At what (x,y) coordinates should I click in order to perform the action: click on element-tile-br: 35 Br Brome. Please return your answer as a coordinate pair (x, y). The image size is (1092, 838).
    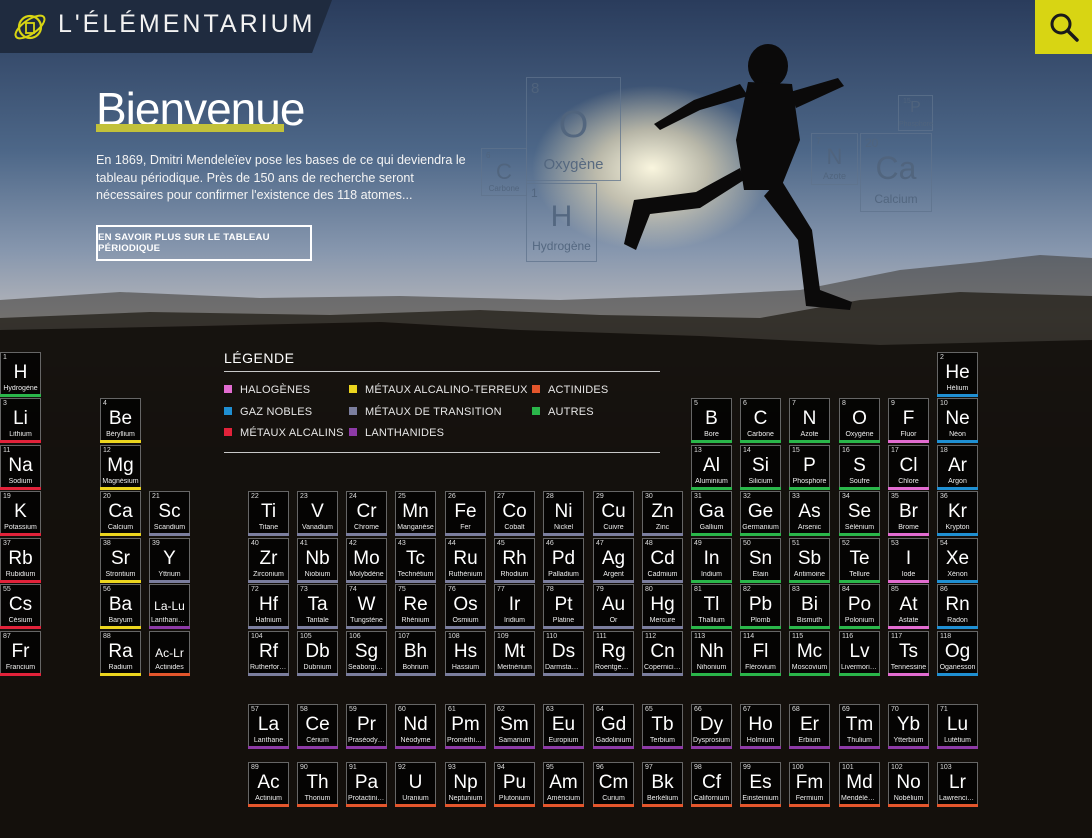
    Looking at the image, I should click on (908, 513).